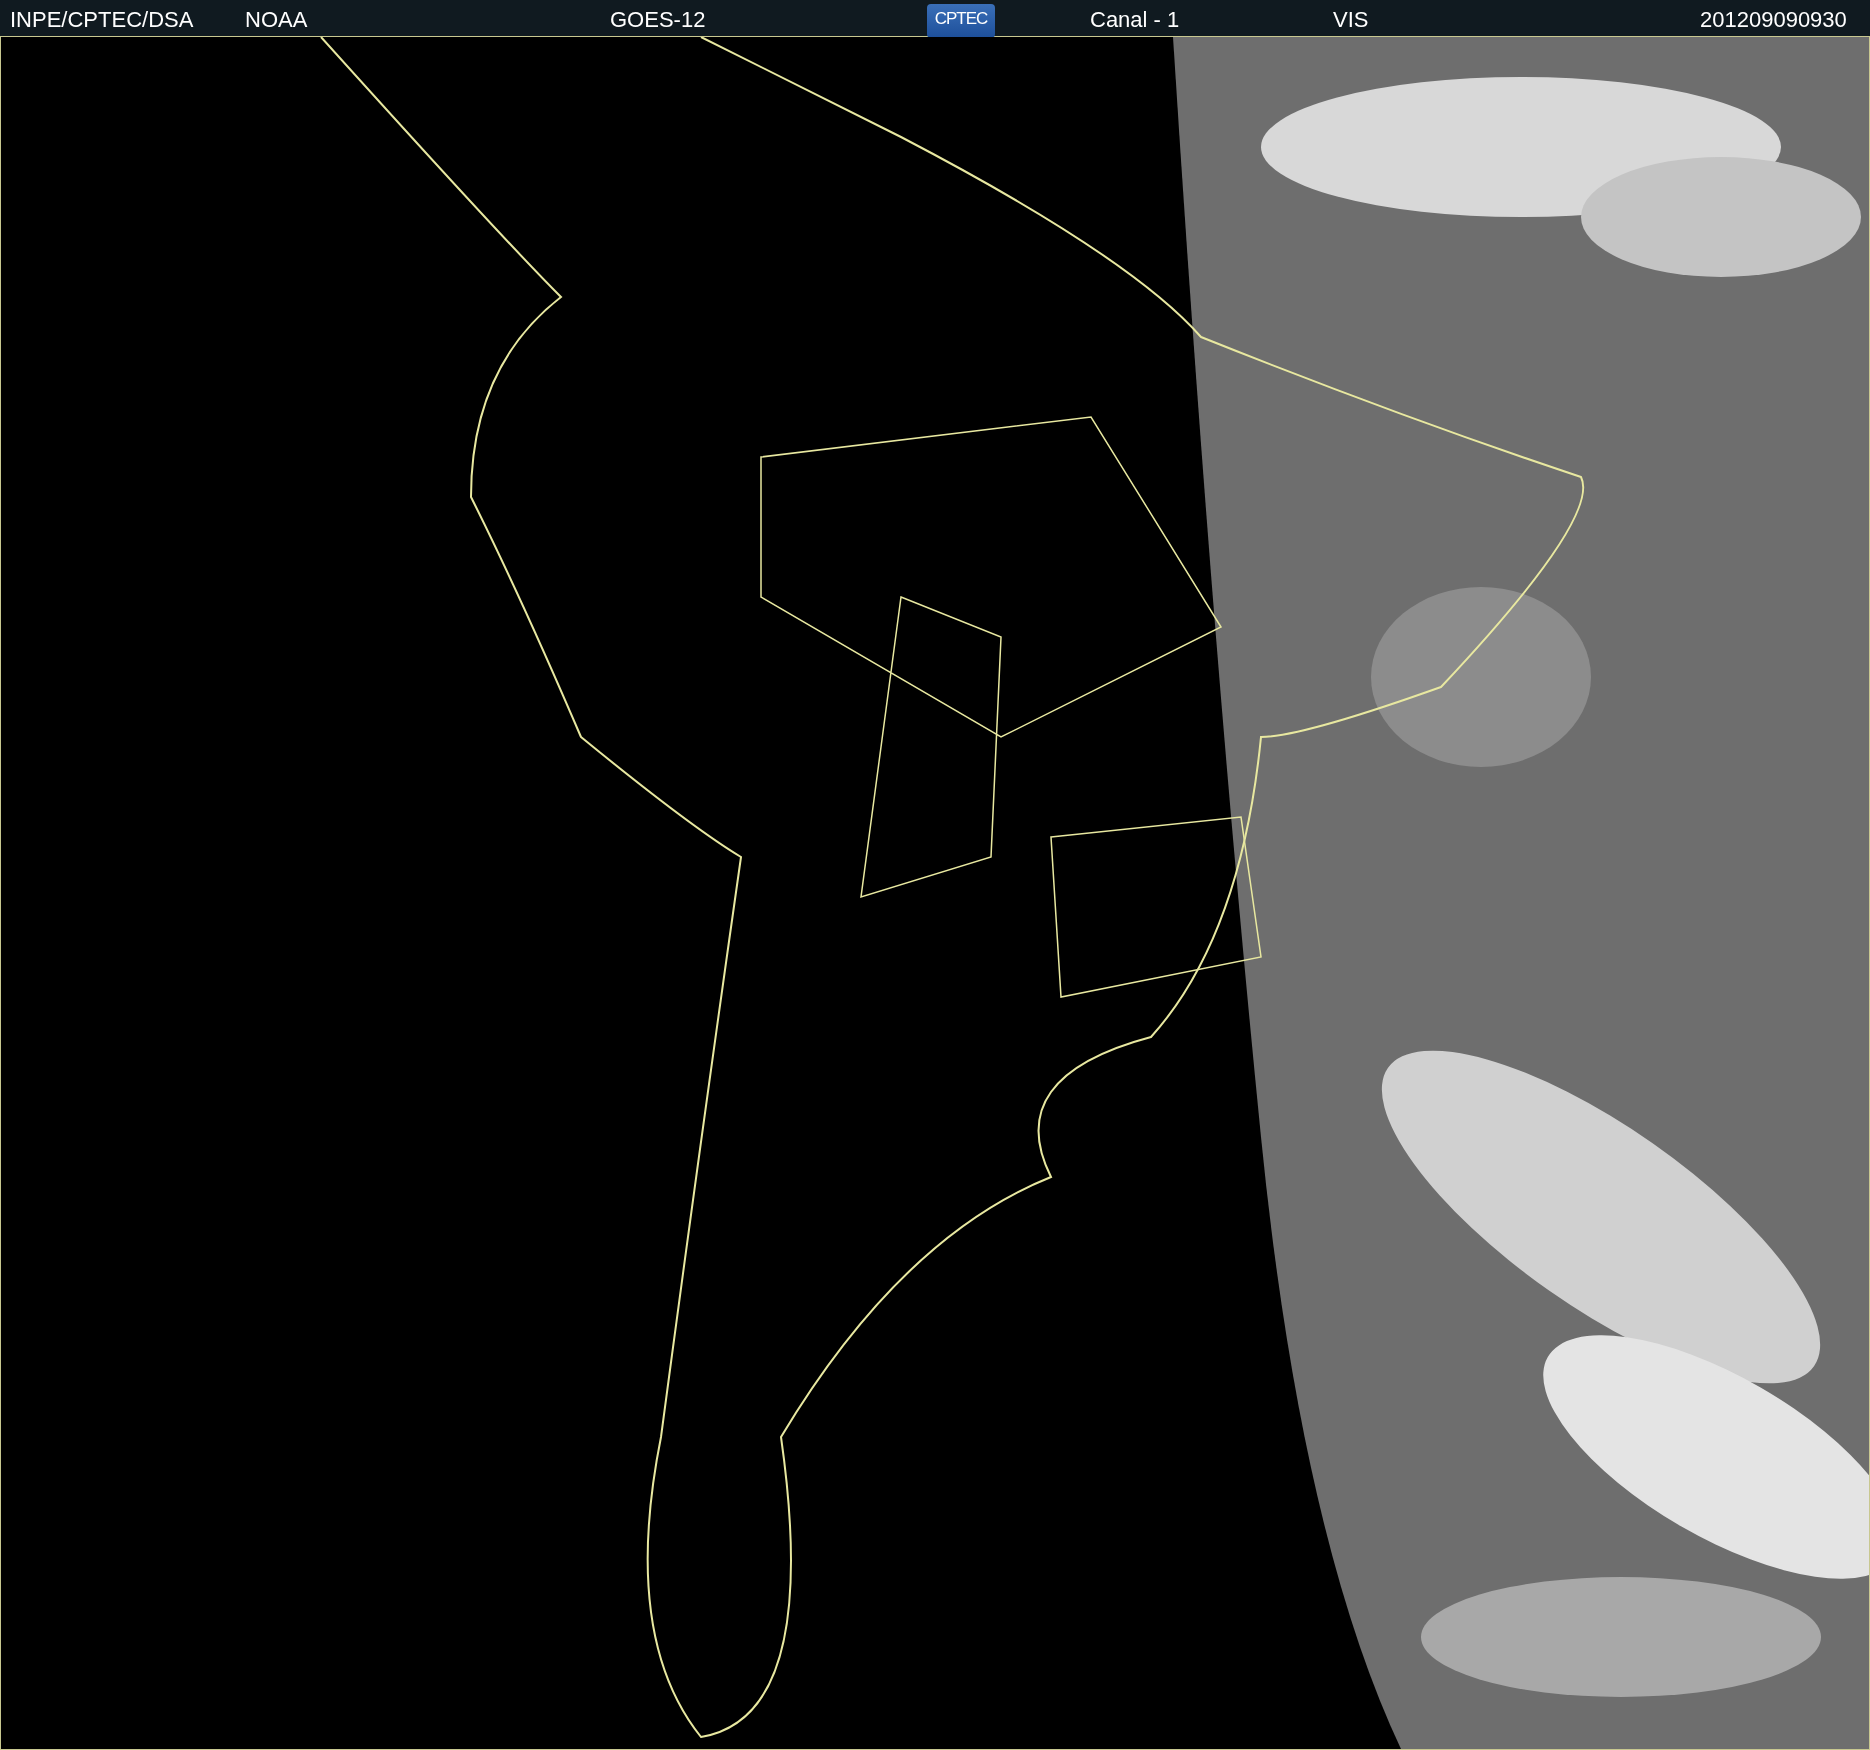 This screenshot has height=1750, width=1870. I want to click on header-label: VIS, so click(1351, 19).